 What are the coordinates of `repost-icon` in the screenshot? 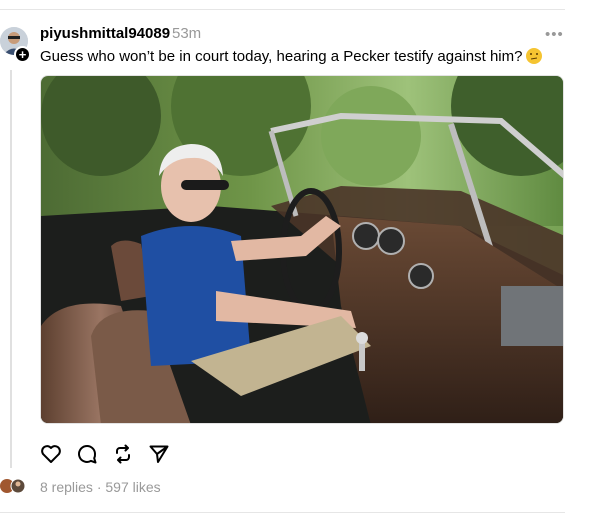 It's located at (123, 454).